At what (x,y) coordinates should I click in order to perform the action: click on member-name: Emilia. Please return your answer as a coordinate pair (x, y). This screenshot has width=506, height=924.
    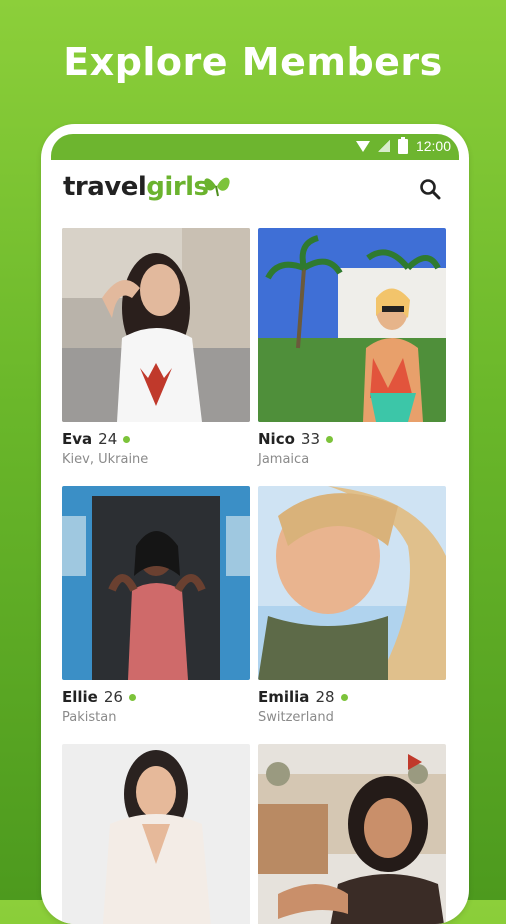
    Looking at the image, I should click on (284, 697).